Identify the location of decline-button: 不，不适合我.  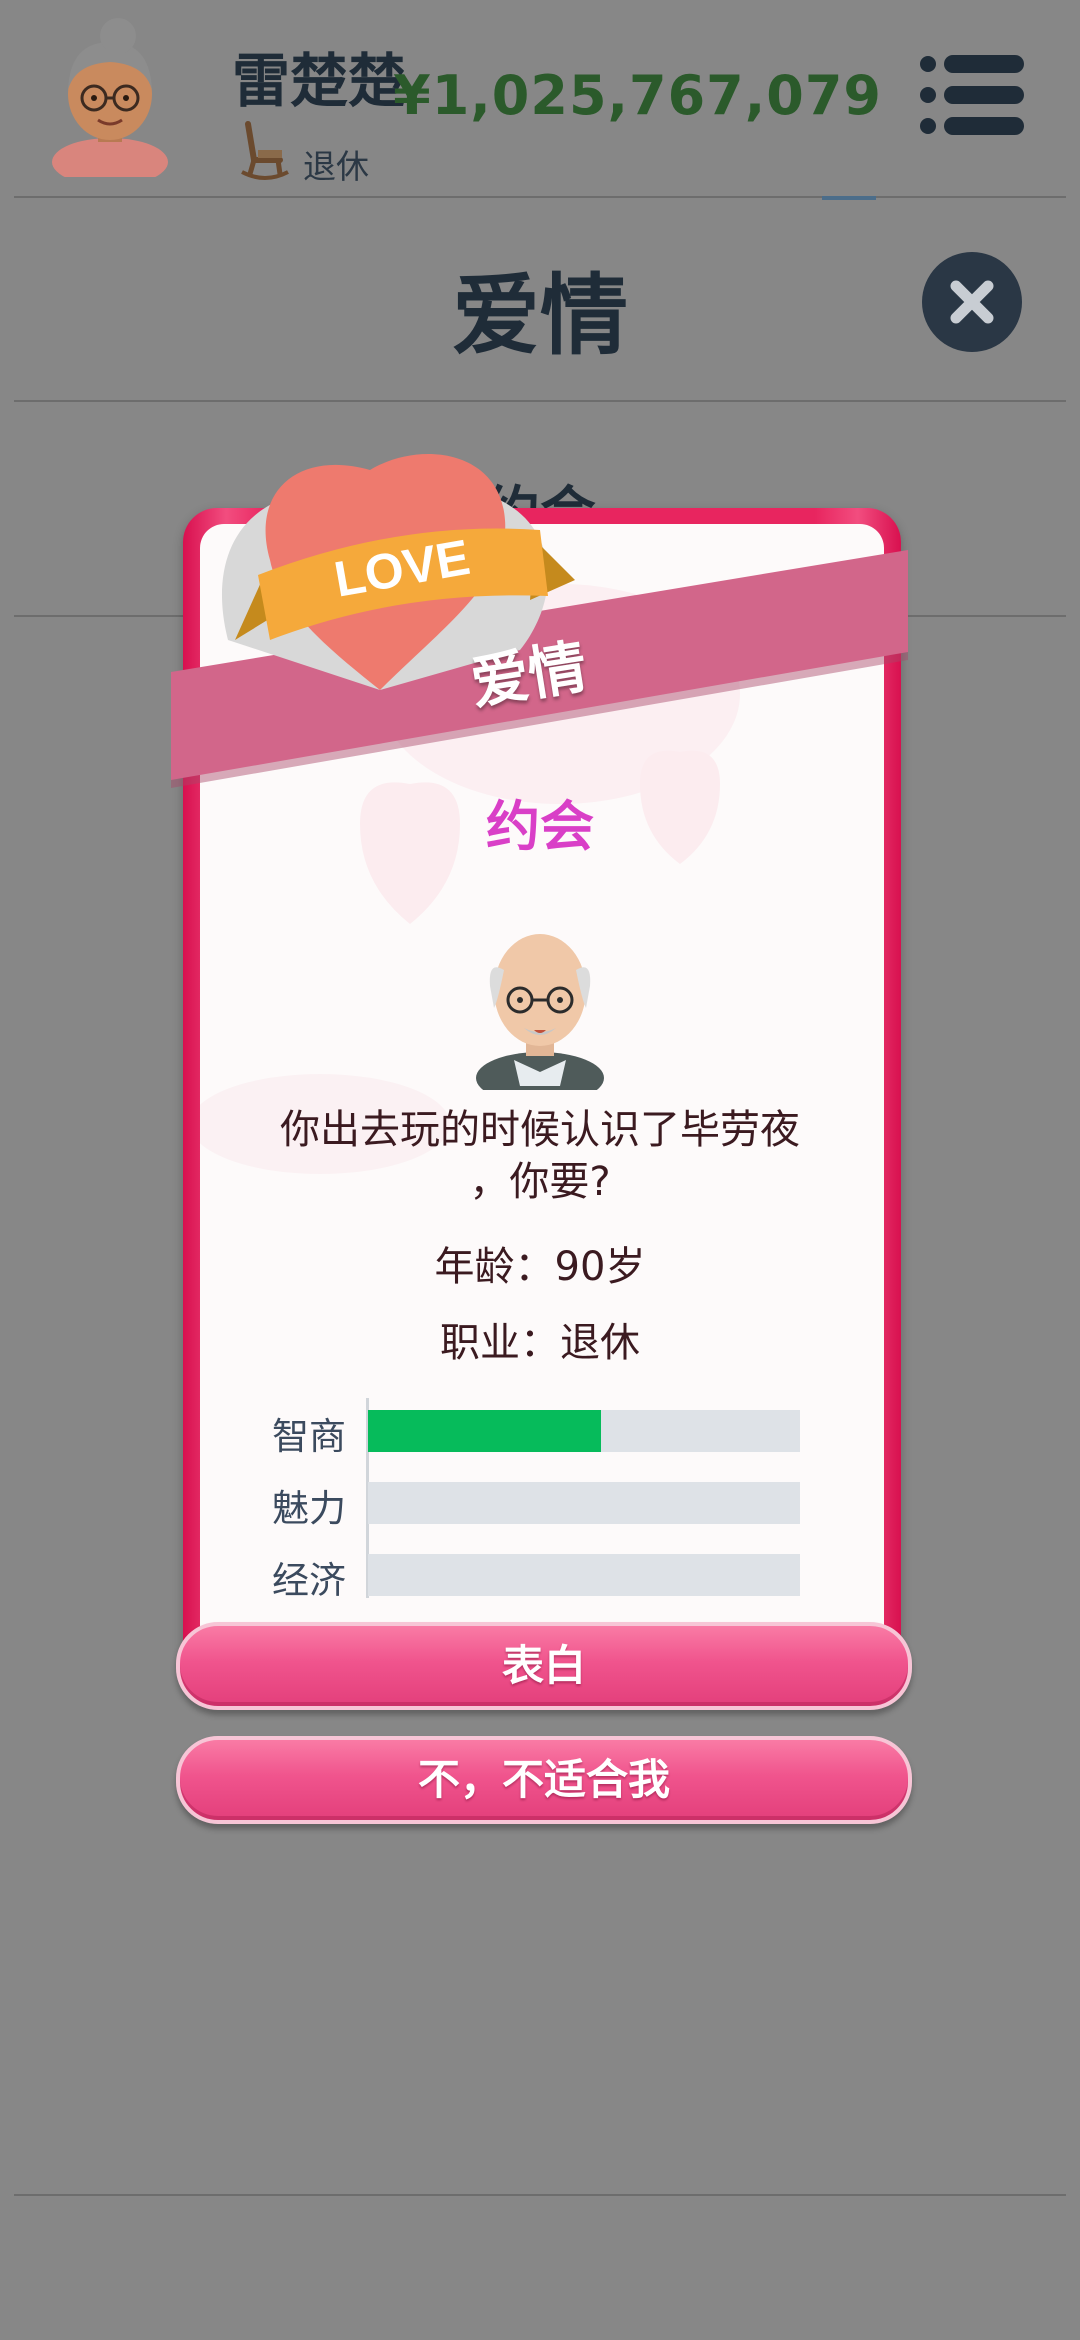
(544, 1780).